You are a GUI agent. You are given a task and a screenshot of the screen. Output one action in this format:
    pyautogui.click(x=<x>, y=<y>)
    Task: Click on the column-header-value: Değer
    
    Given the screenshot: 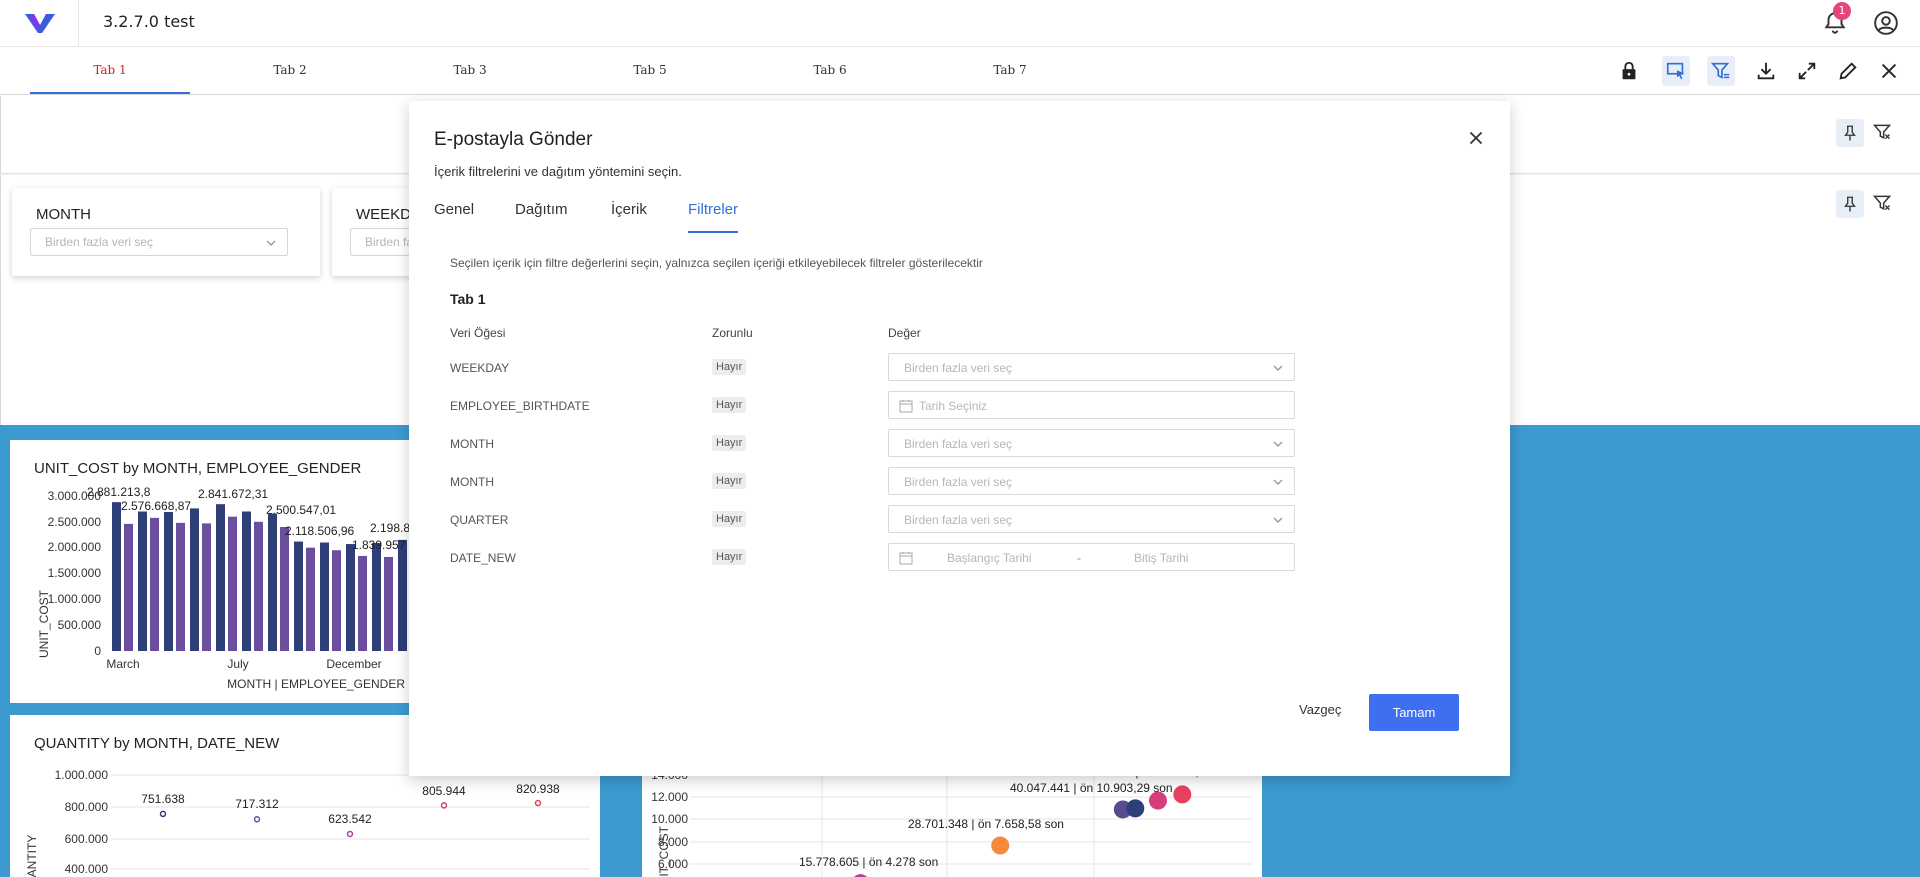 What is the action you would take?
    pyautogui.click(x=904, y=333)
    